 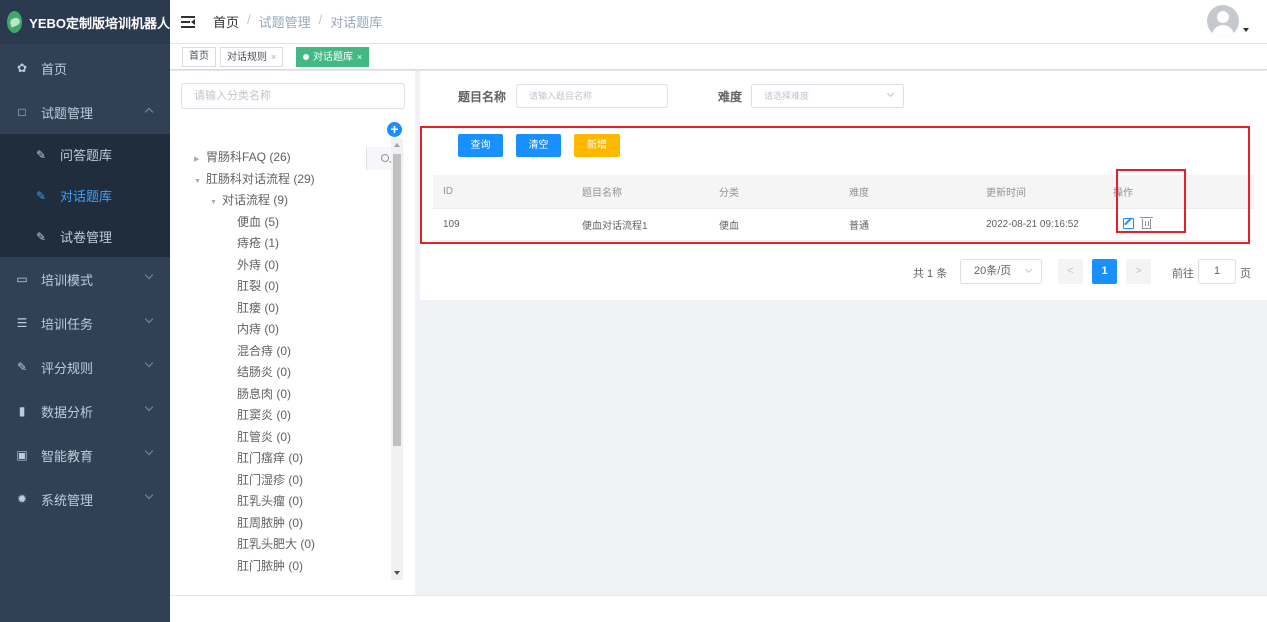 What do you see at coordinates (1146, 222) in the screenshot?
I see `delete-icon` at bounding box center [1146, 222].